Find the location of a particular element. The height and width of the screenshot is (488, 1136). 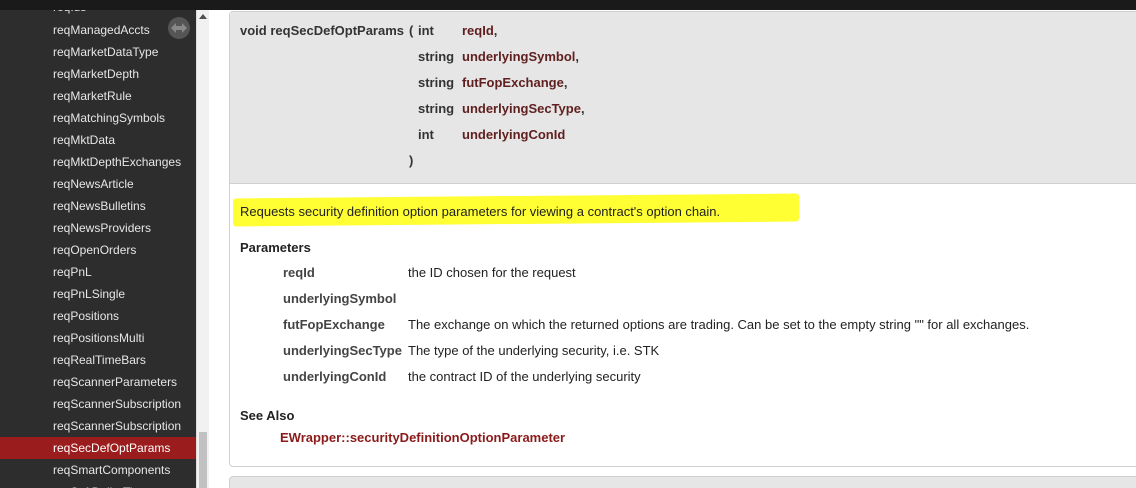

param-name-text: underlyingConId is located at coordinates (514, 134).